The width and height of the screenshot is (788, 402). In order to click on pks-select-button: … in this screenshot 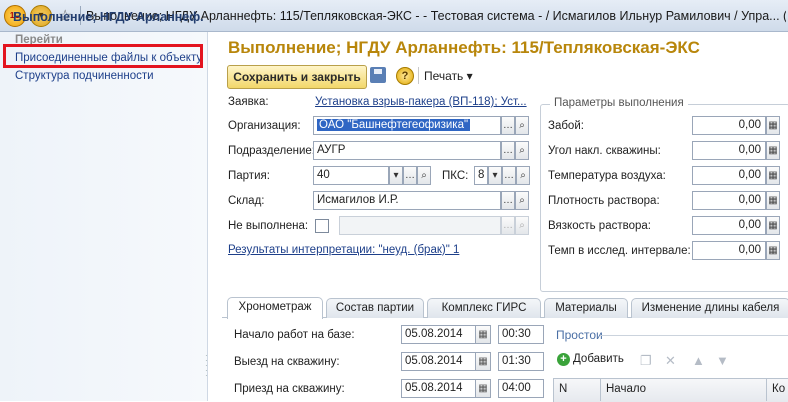, I will do `click(509, 175)`.